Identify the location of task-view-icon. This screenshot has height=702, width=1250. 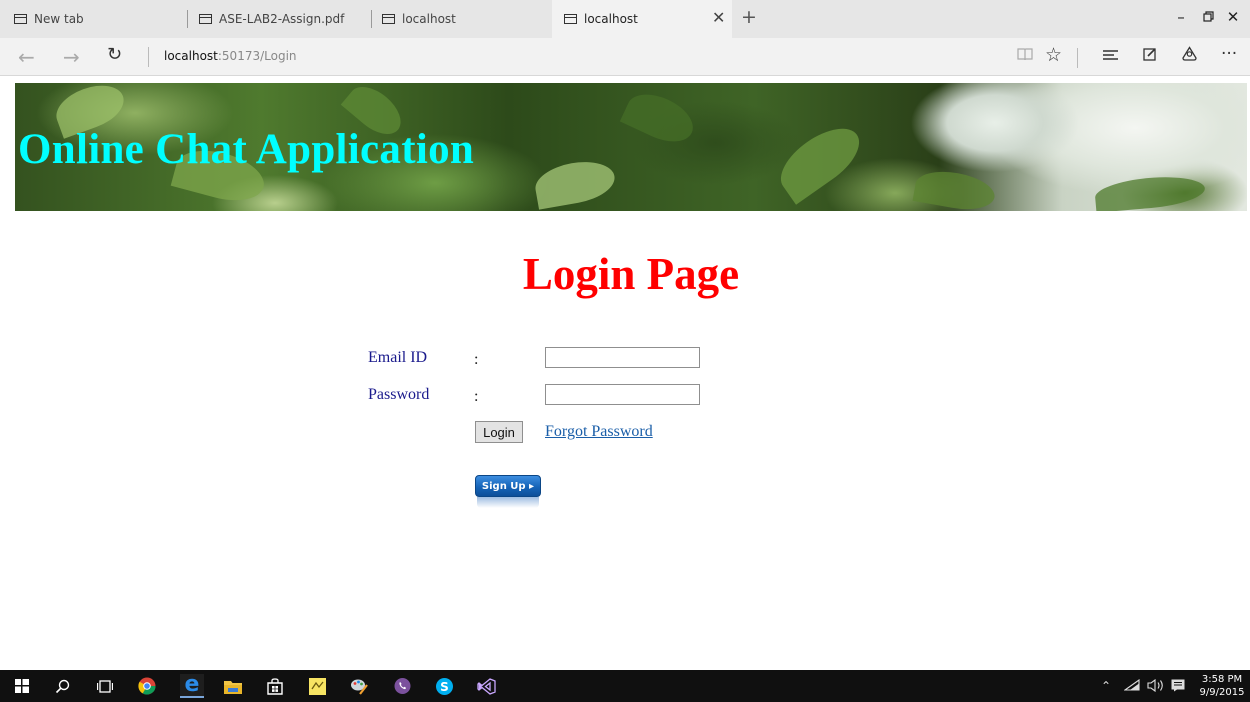
(105, 686).